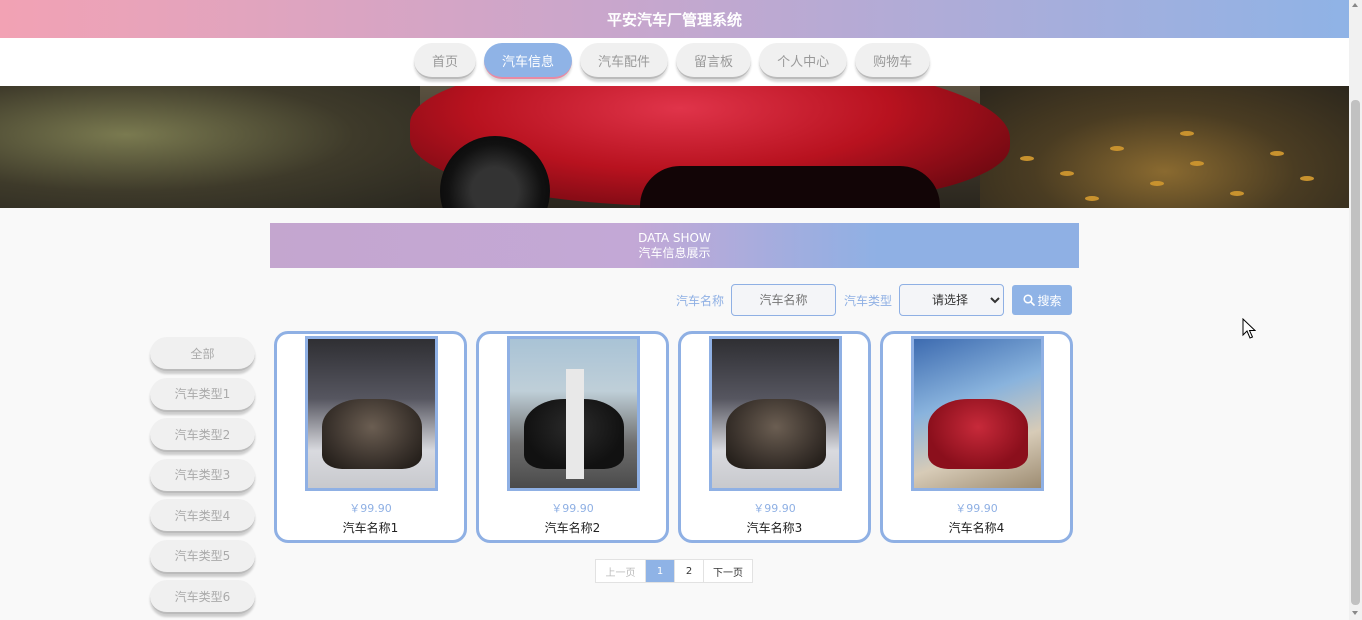 This screenshot has width=1362, height=620. Describe the element at coordinates (1355, 5) in the screenshot. I see `scroll-up-icon` at that location.